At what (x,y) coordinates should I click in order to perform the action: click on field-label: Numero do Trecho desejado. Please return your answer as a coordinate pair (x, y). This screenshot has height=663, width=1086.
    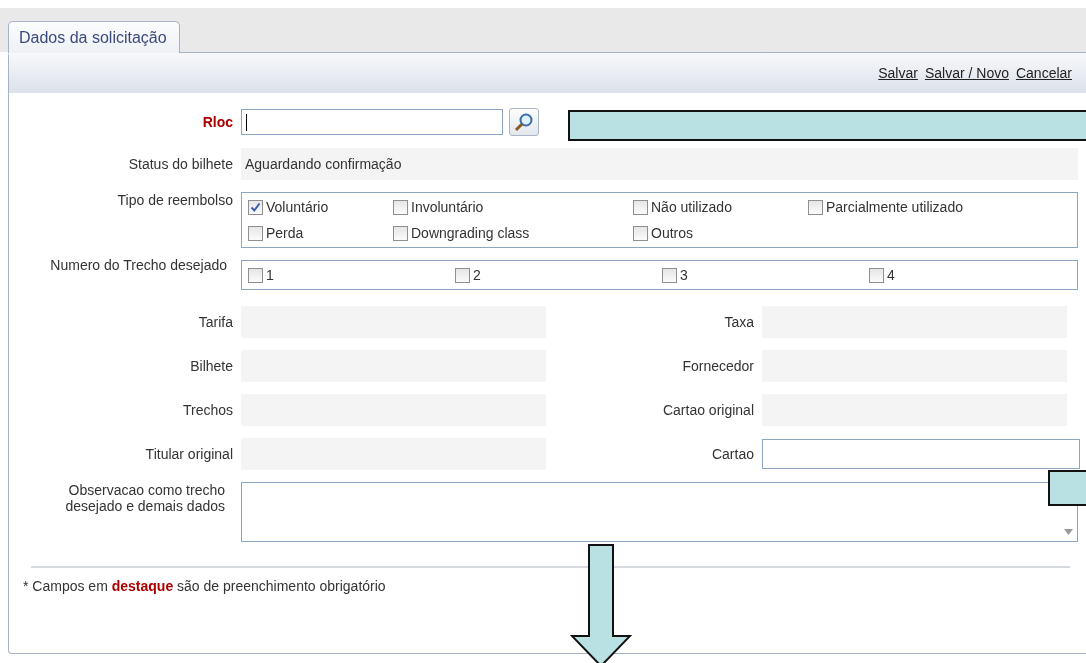
    Looking at the image, I should click on (138, 265).